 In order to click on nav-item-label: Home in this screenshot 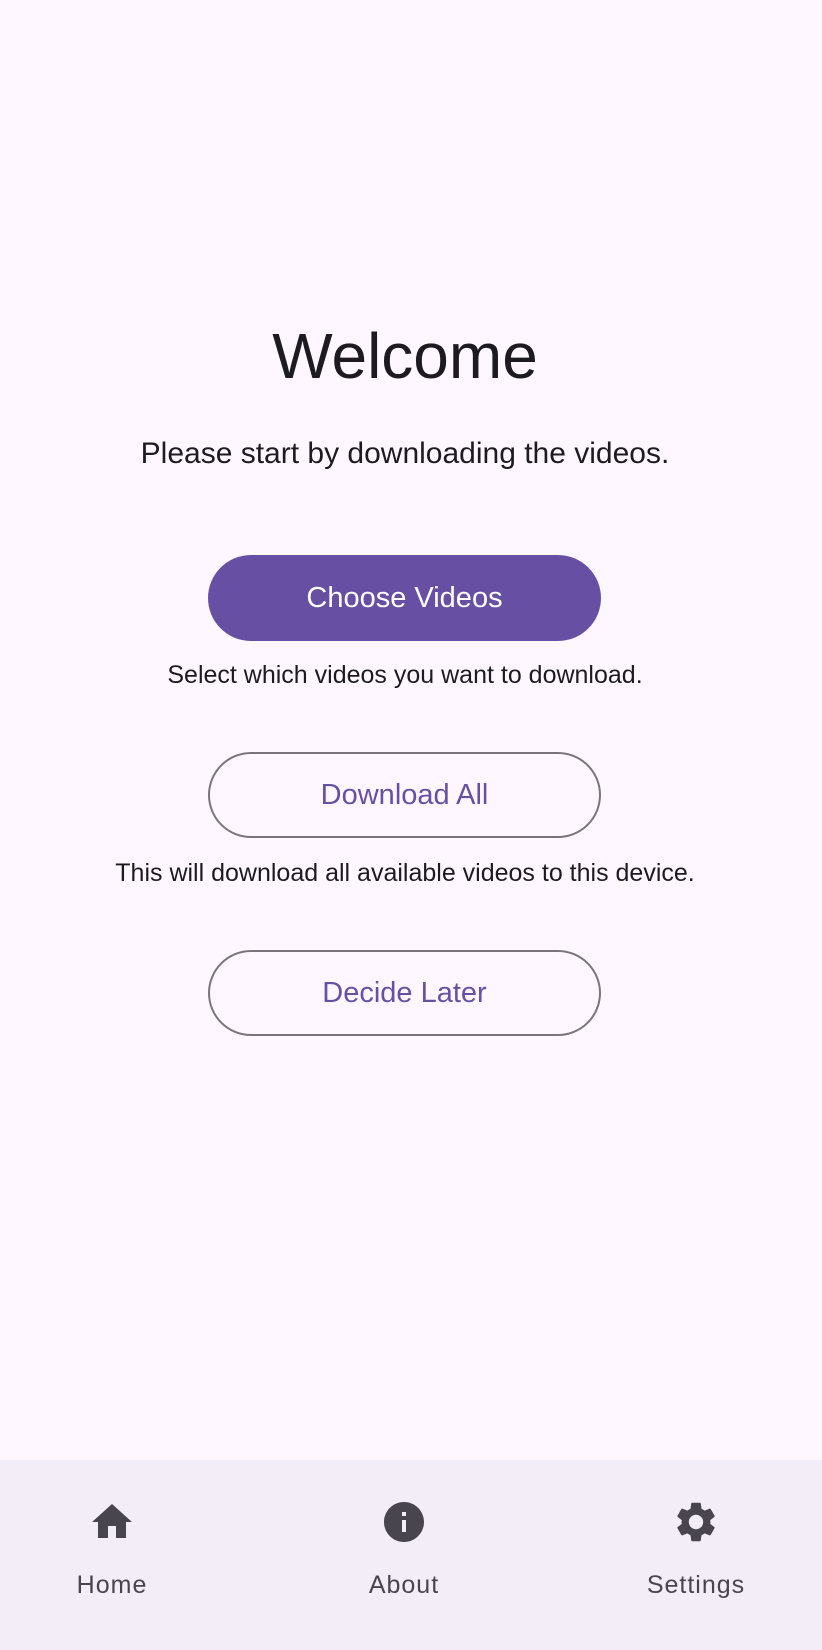, I will do `click(112, 1585)`.